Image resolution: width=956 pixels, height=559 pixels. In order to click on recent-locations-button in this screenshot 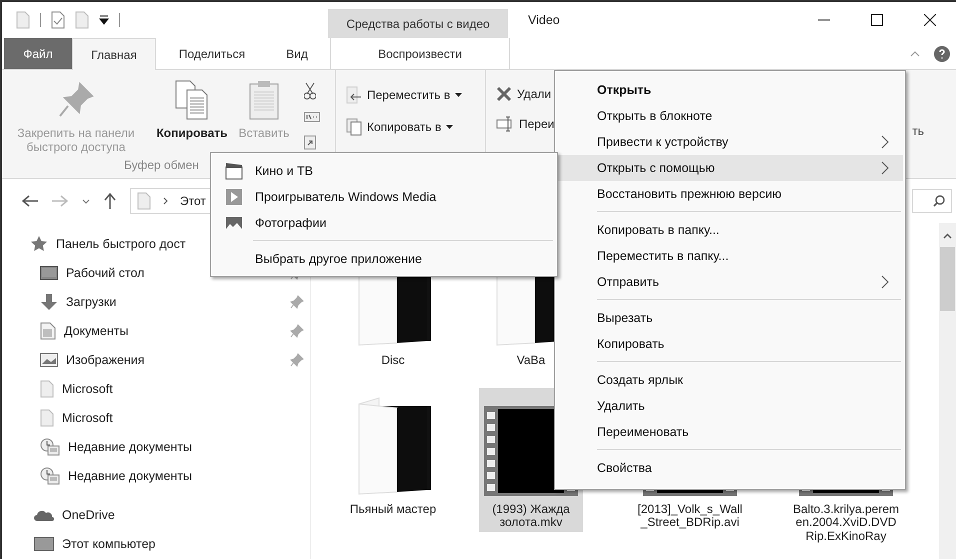, I will do `click(86, 201)`.